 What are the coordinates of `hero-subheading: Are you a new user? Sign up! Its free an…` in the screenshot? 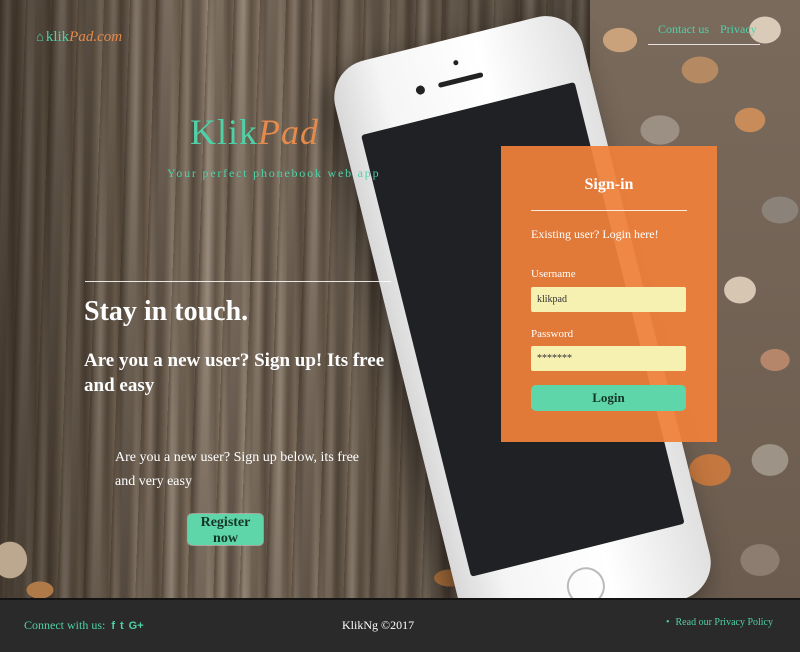 It's located at (234, 373).